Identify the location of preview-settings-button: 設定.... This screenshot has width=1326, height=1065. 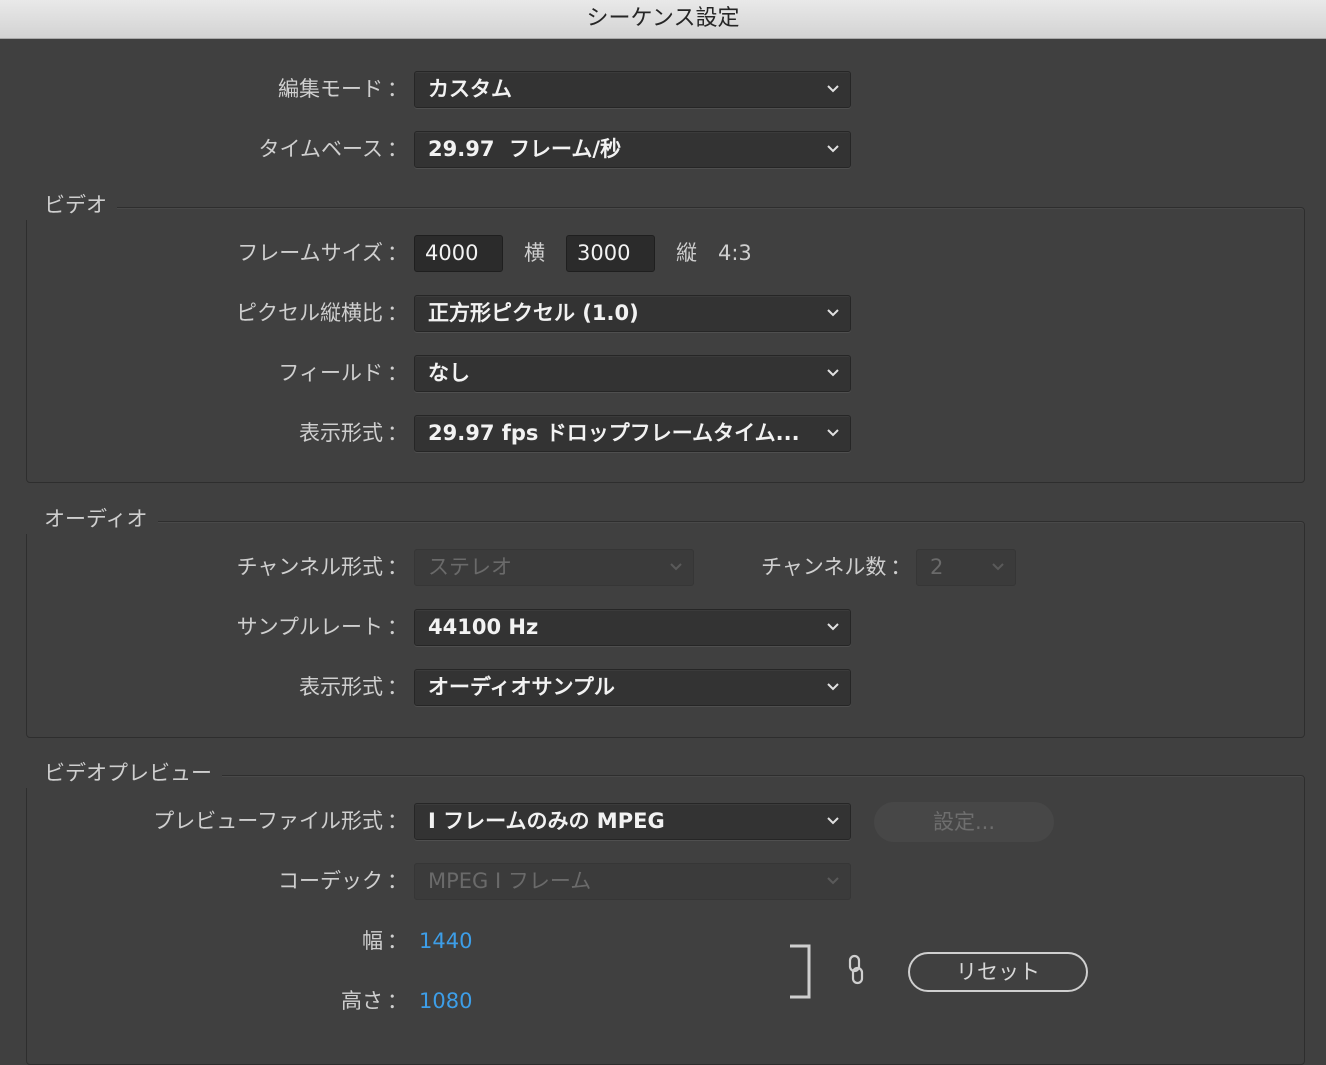
(964, 822).